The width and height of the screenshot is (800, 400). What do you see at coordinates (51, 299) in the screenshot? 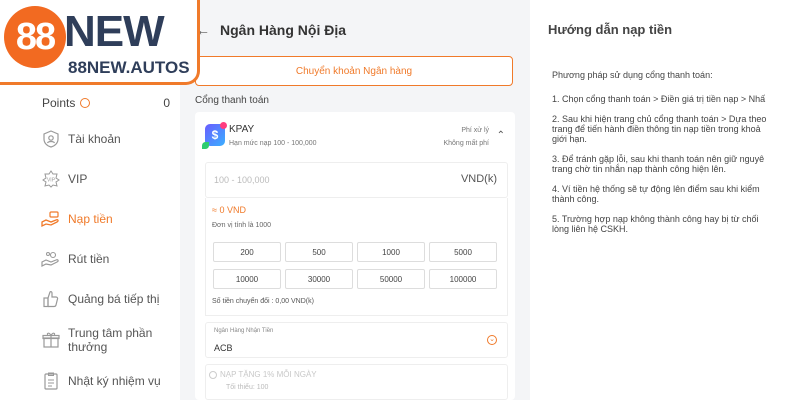
I see `promotion-hand-icon` at bounding box center [51, 299].